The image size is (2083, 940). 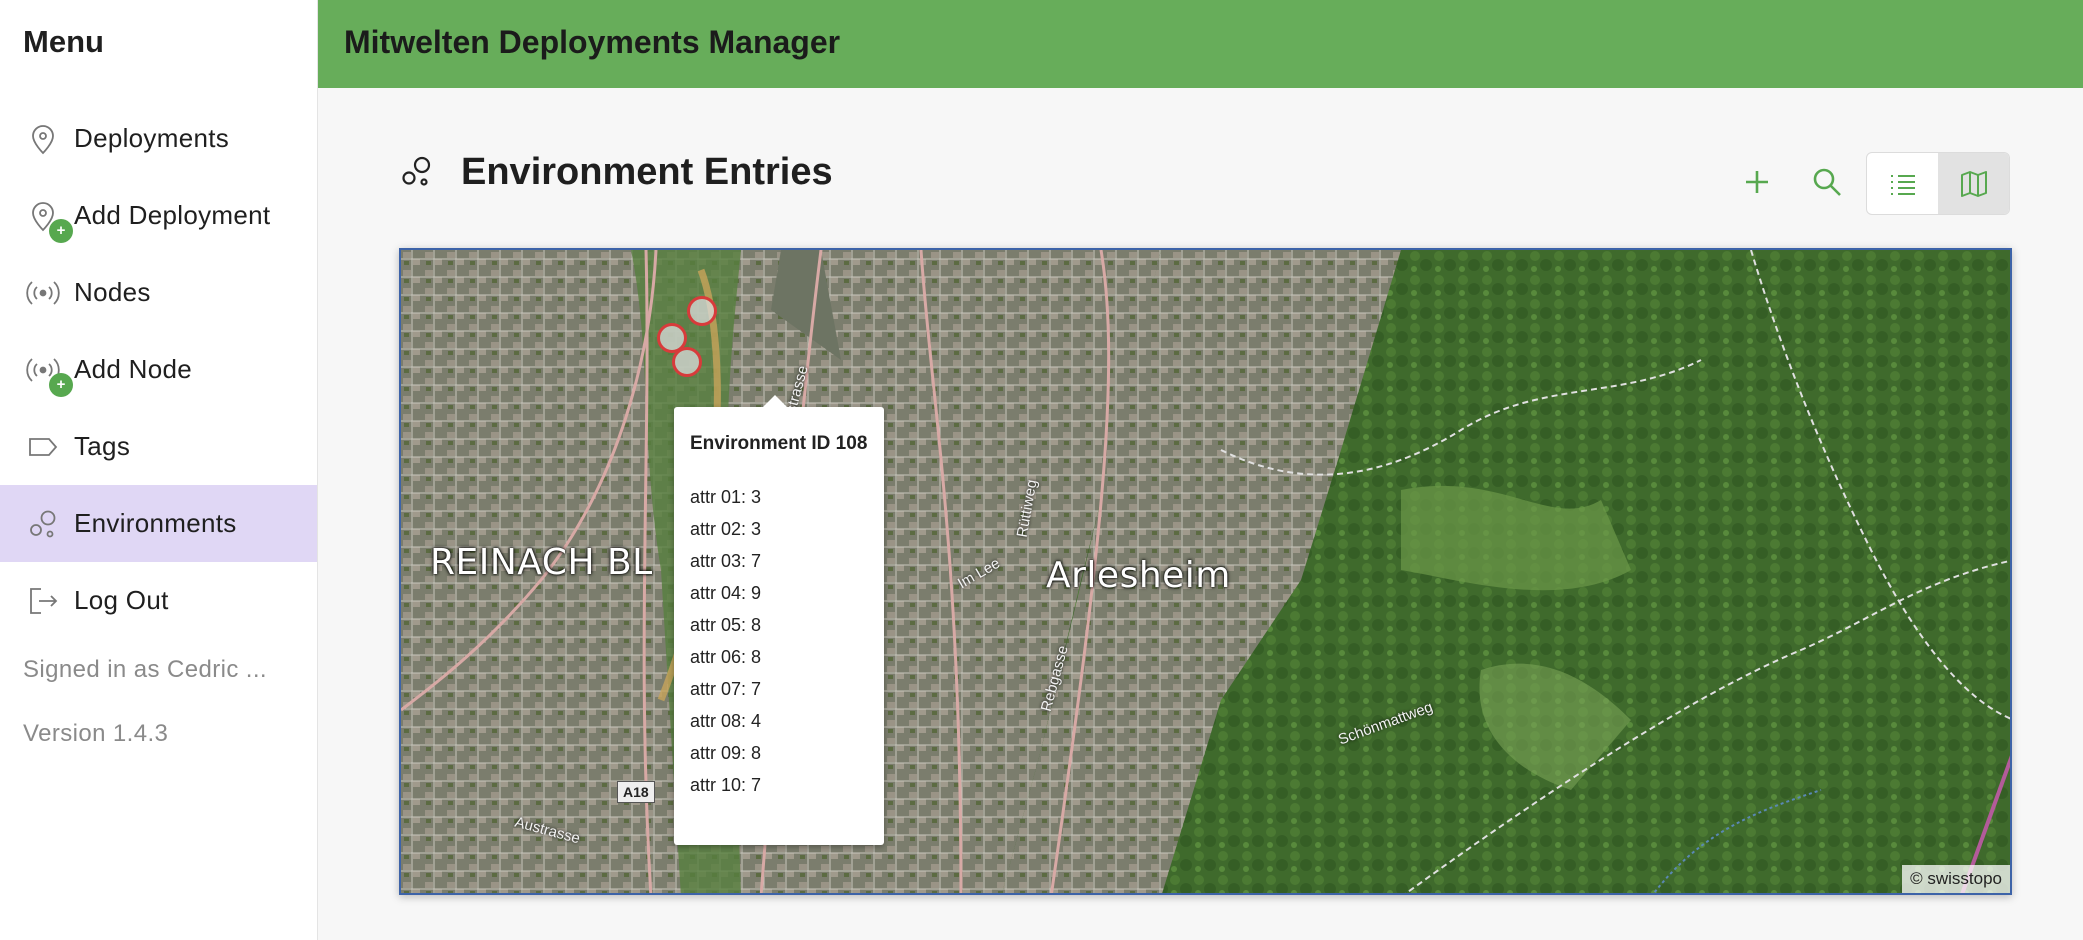 I want to click on place-label: REINACH BL, so click(x=541, y=562).